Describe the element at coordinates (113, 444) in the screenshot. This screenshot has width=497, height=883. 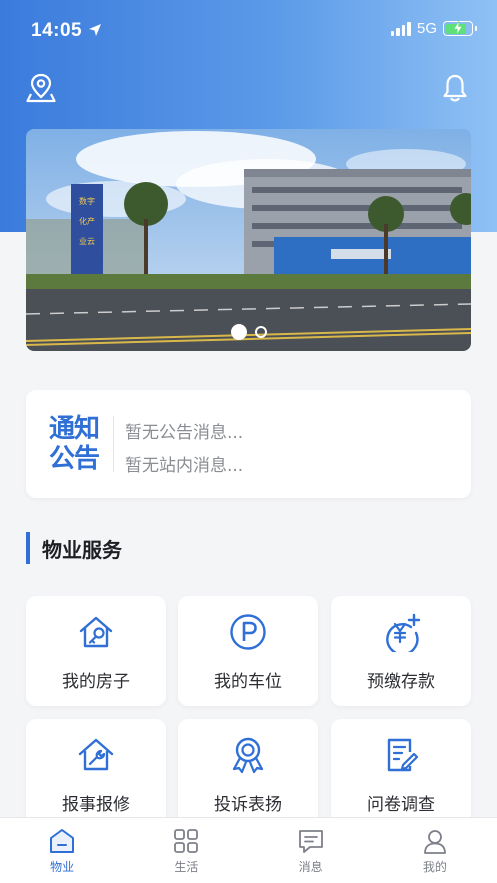
I see `notice-divider` at that location.